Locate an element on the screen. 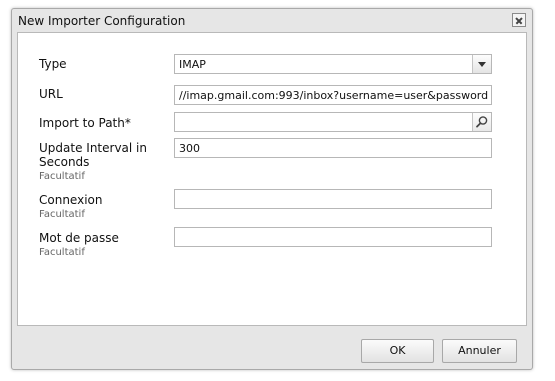  dialog-title: New Importer Configuration is located at coordinates (102, 21).